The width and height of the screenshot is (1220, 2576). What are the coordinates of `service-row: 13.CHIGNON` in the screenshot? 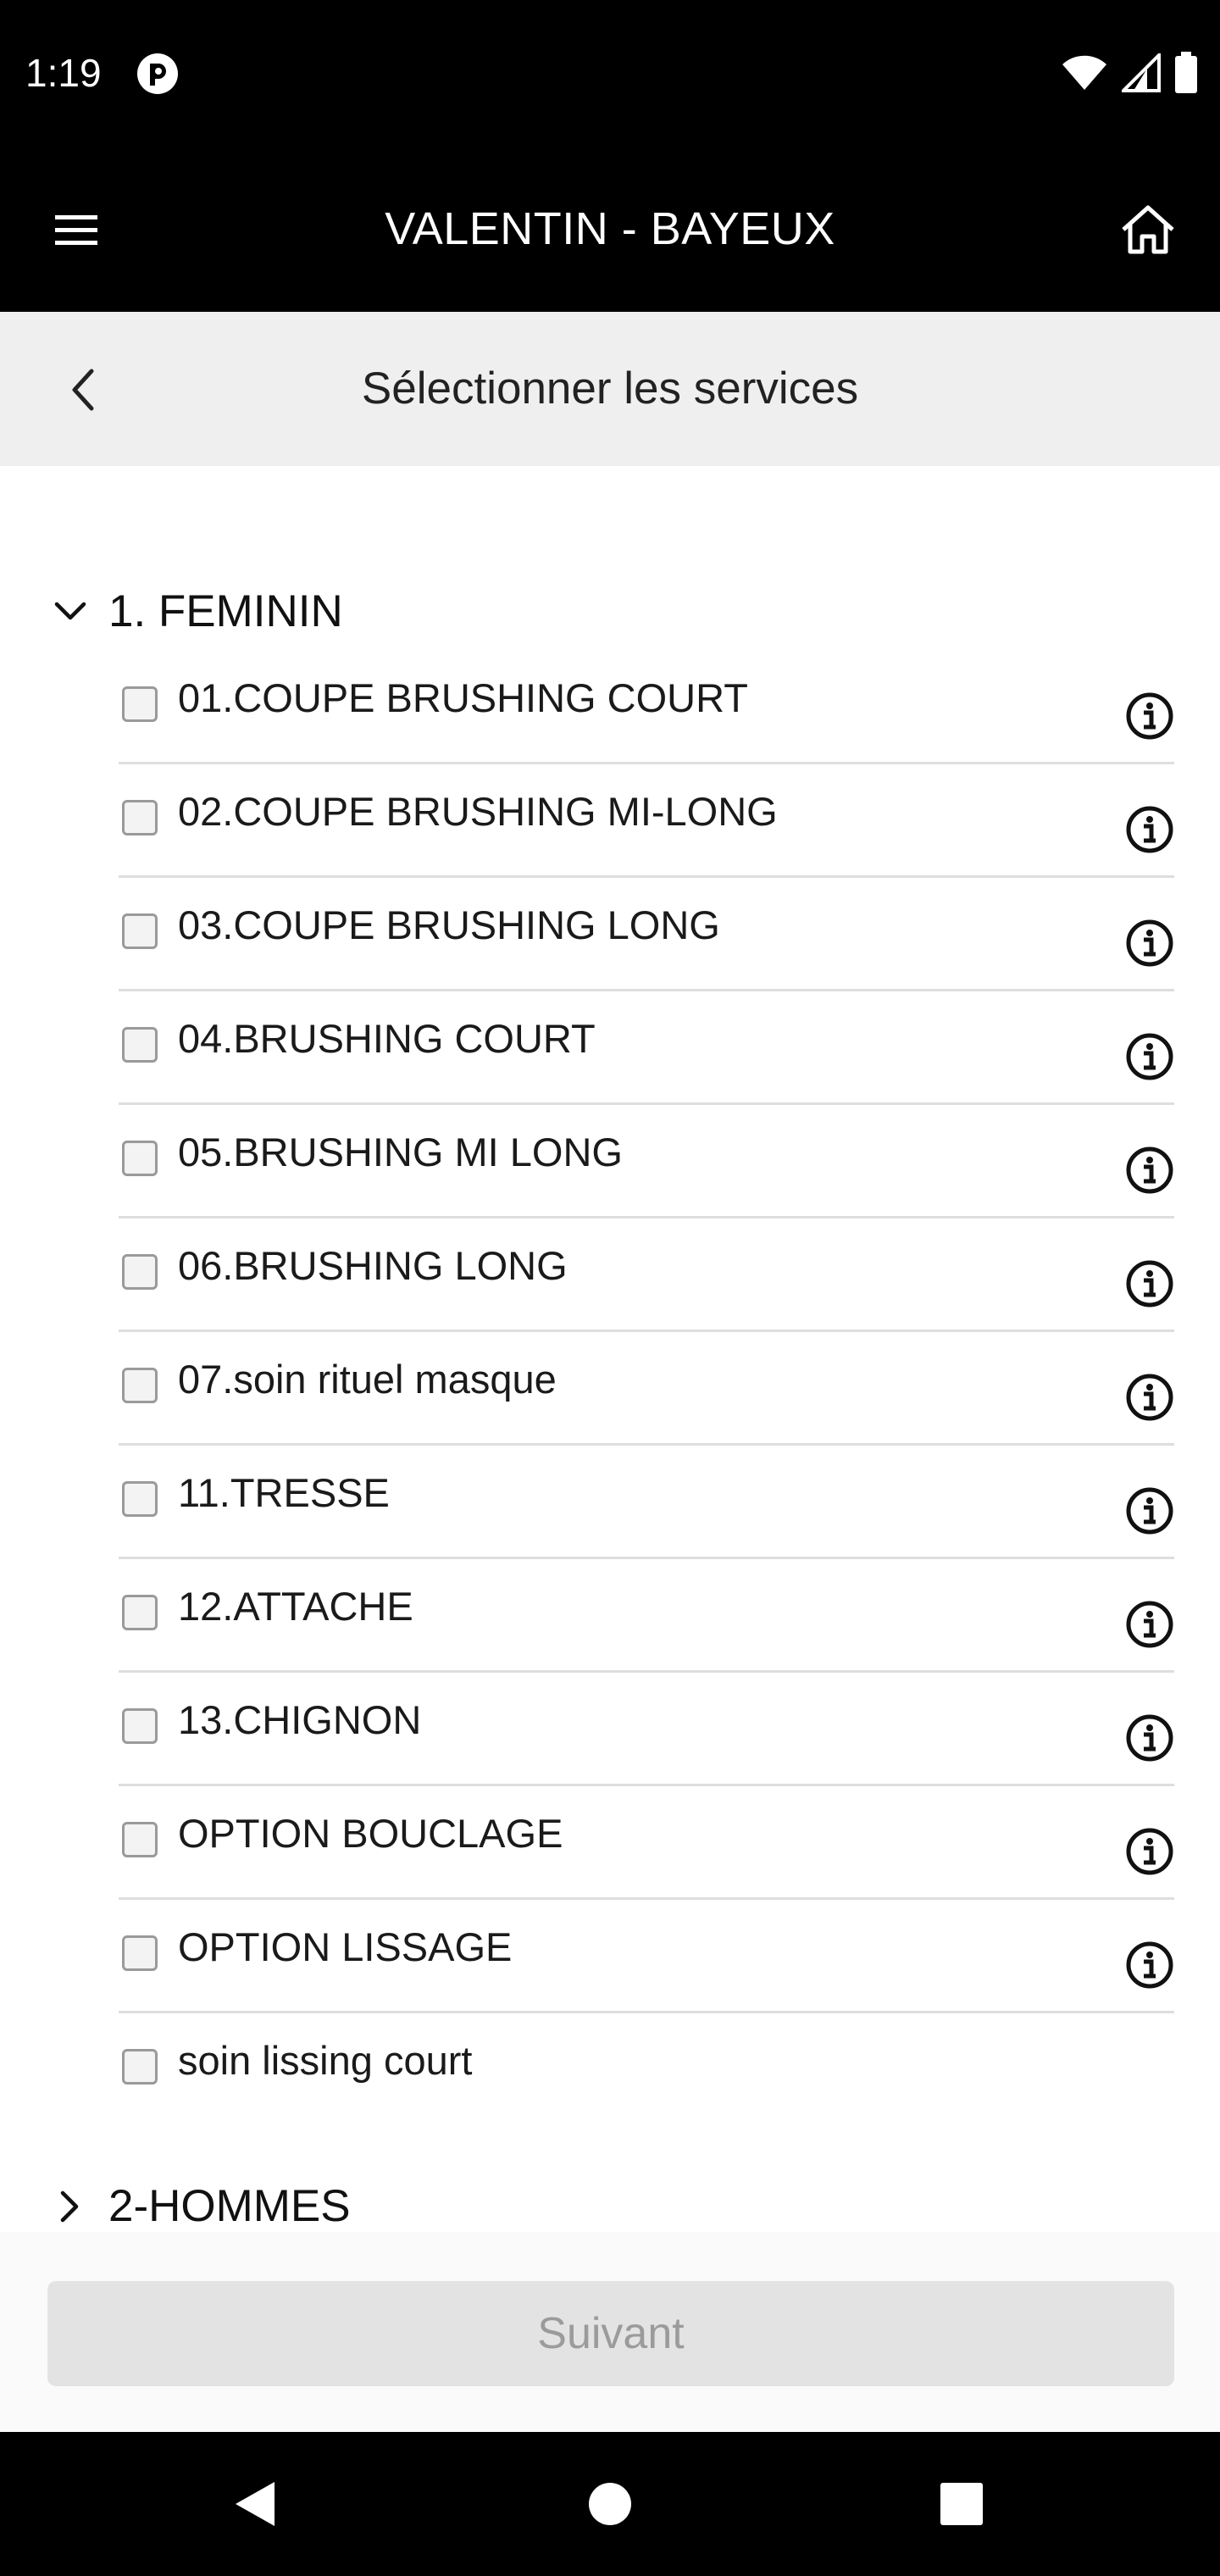 It's located at (646, 1730).